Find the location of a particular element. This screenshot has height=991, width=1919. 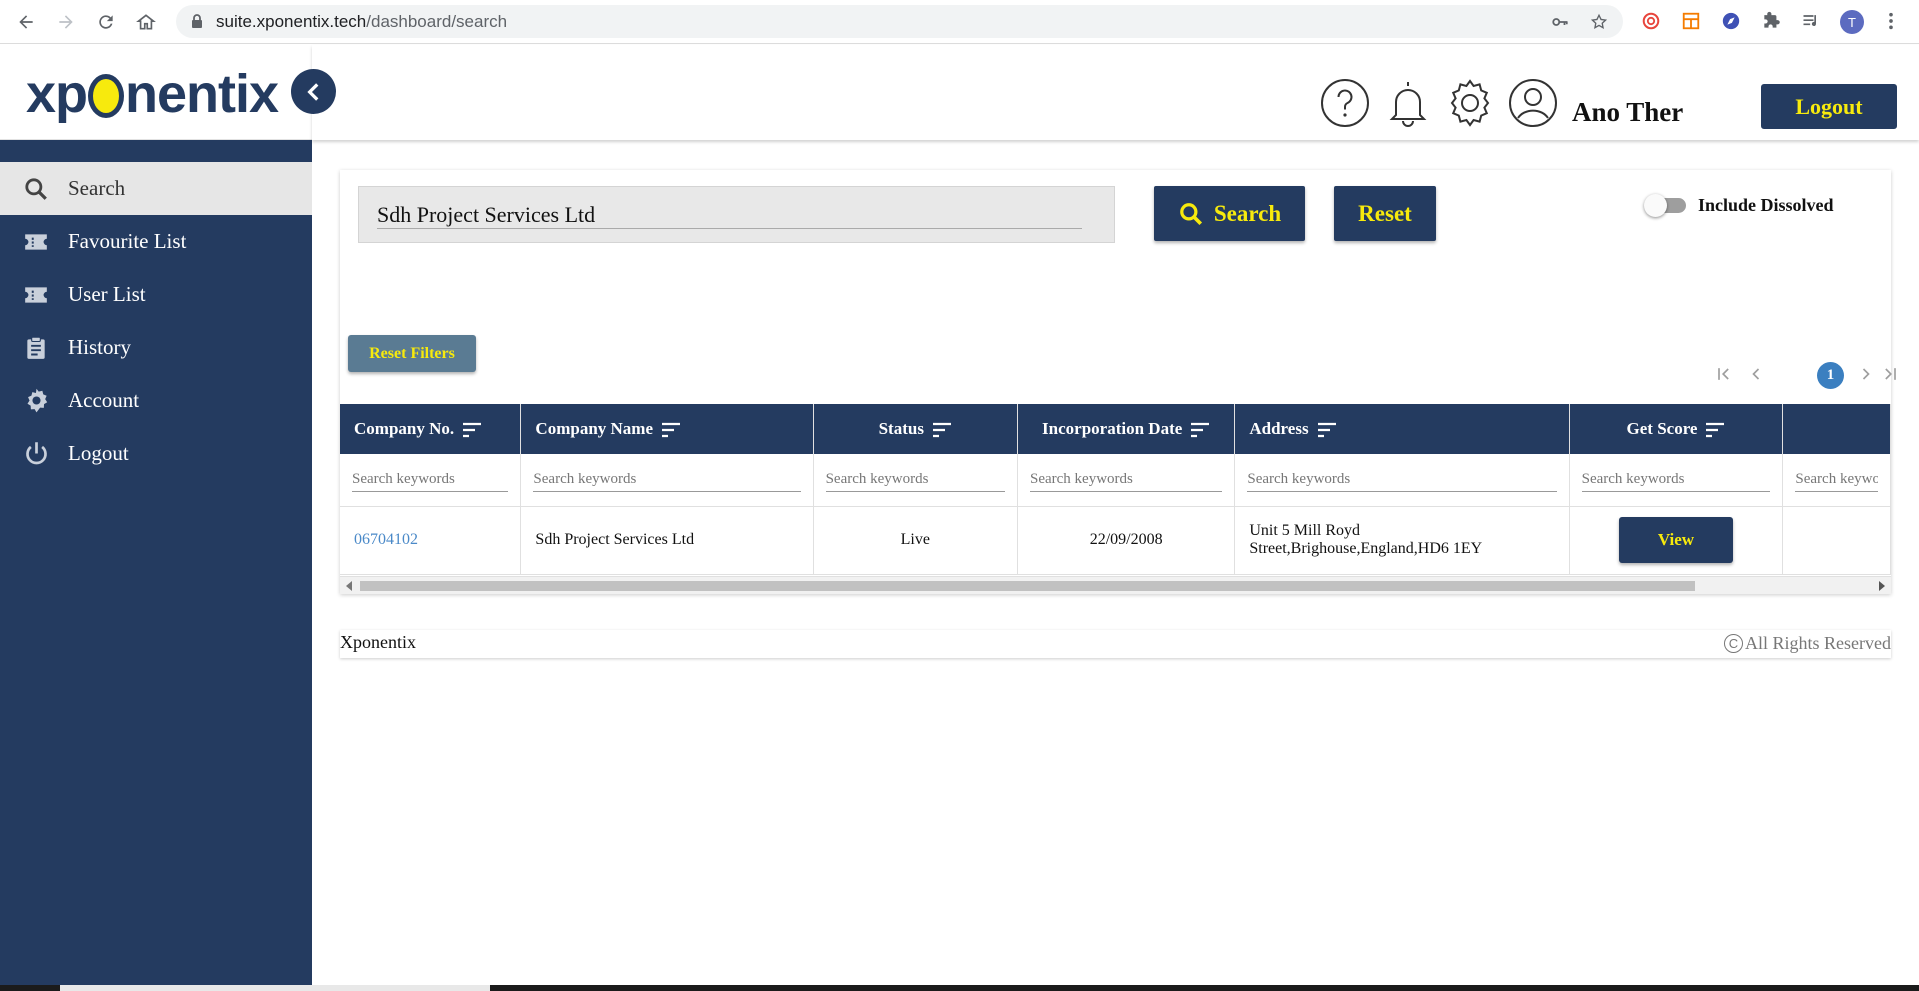

url-text: suite.xponentix.tech/dashboard/search is located at coordinates (361, 22).